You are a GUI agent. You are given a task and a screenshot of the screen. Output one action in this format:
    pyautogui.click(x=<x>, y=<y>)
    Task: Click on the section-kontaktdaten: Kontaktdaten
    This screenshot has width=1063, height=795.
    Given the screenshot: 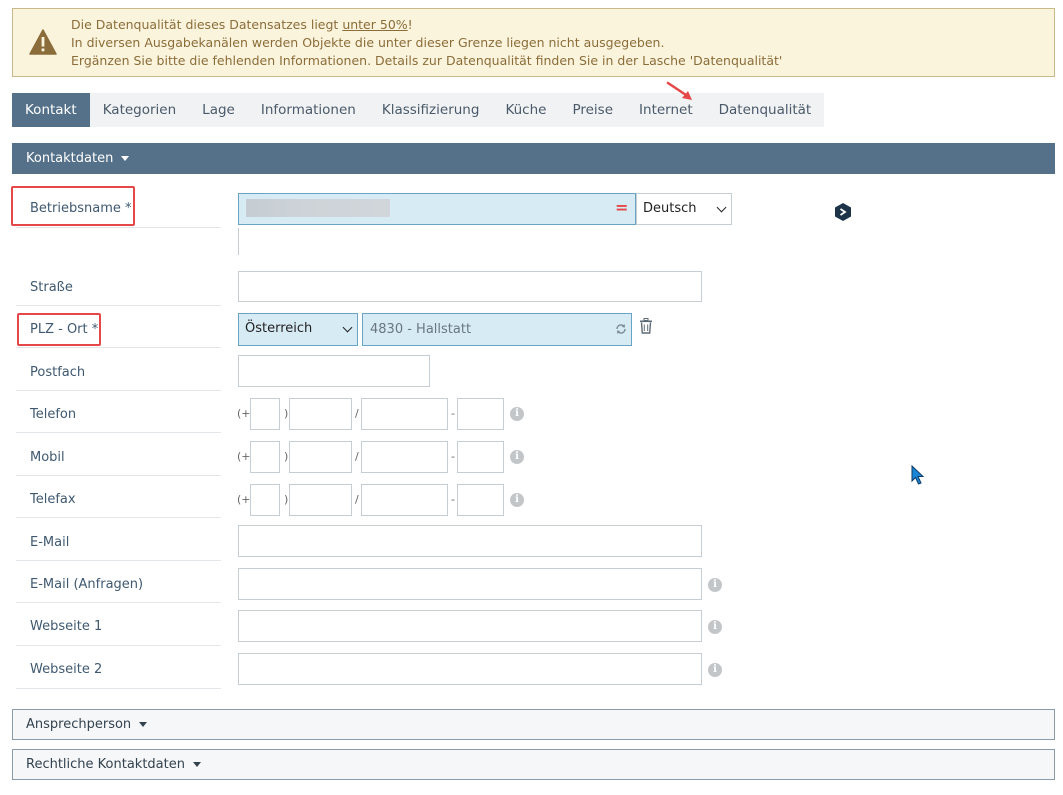 What is the action you would take?
    pyautogui.click(x=533, y=158)
    